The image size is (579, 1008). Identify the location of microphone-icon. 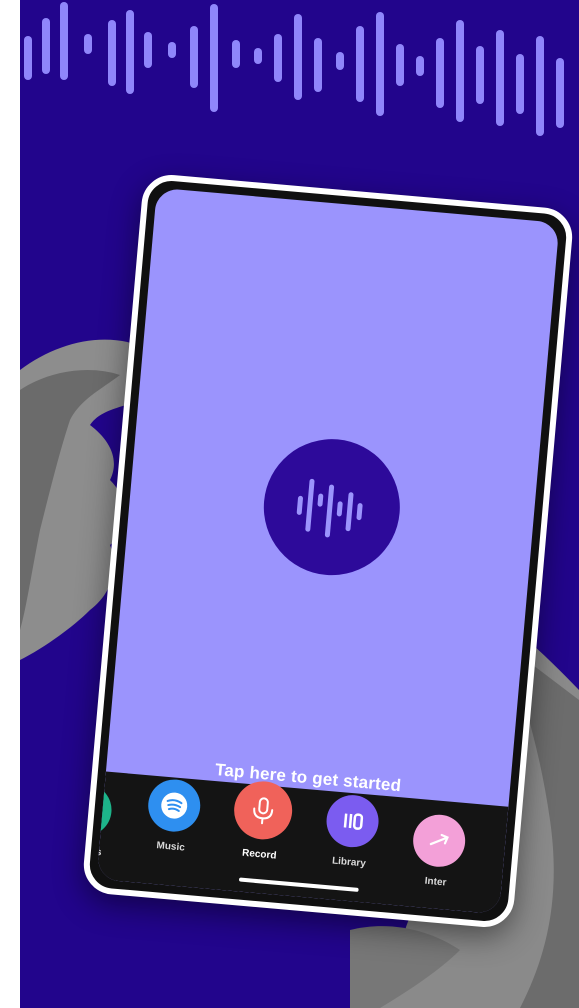
(263, 811).